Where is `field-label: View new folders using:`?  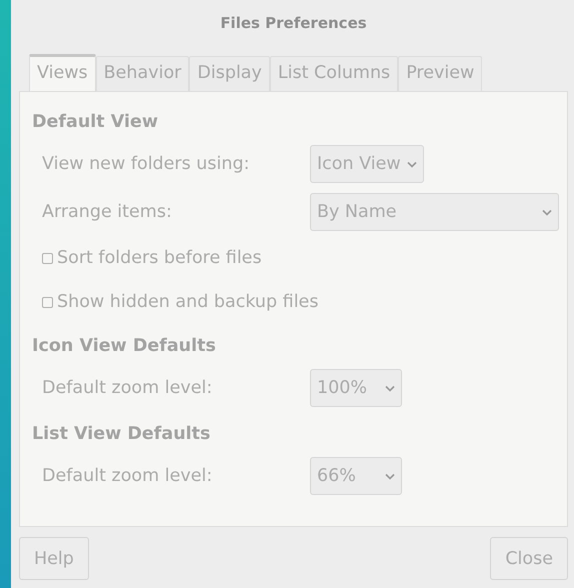
field-label: View new folders using: is located at coordinates (146, 164).